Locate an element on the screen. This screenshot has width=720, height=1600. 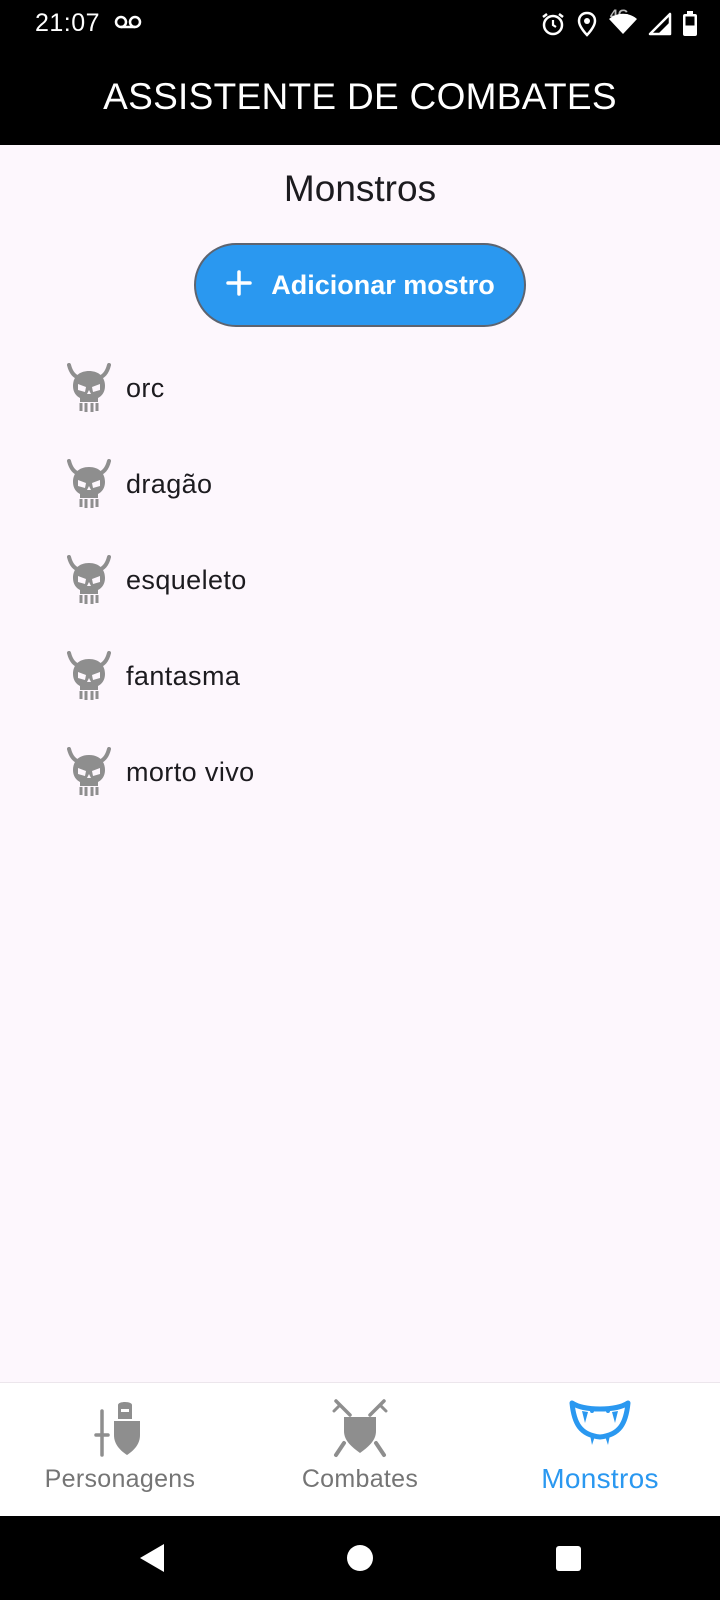
monster-name: dragão is located at coordinates (169, 483).